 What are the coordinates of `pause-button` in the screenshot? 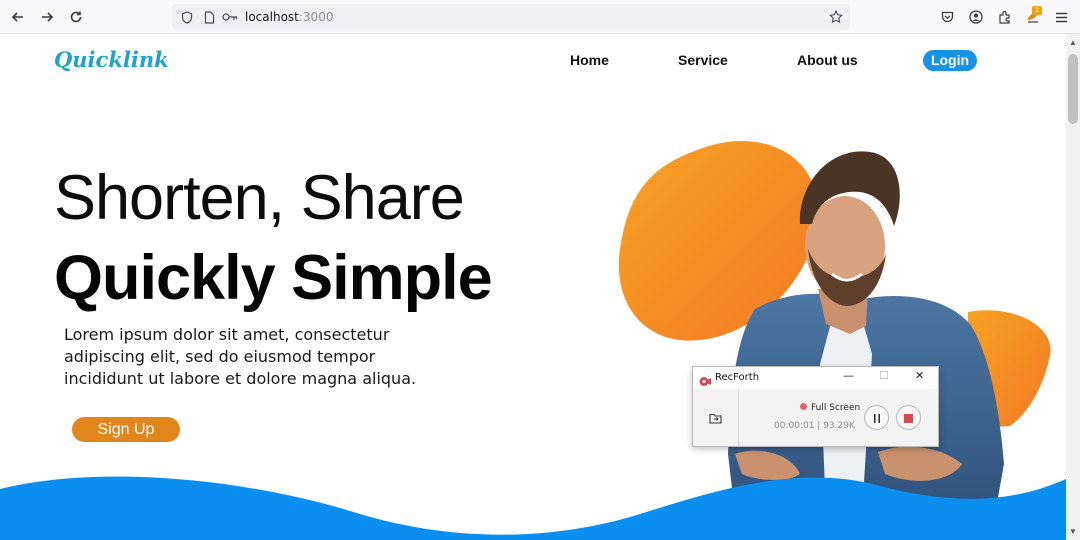 It's located at (876, 417).